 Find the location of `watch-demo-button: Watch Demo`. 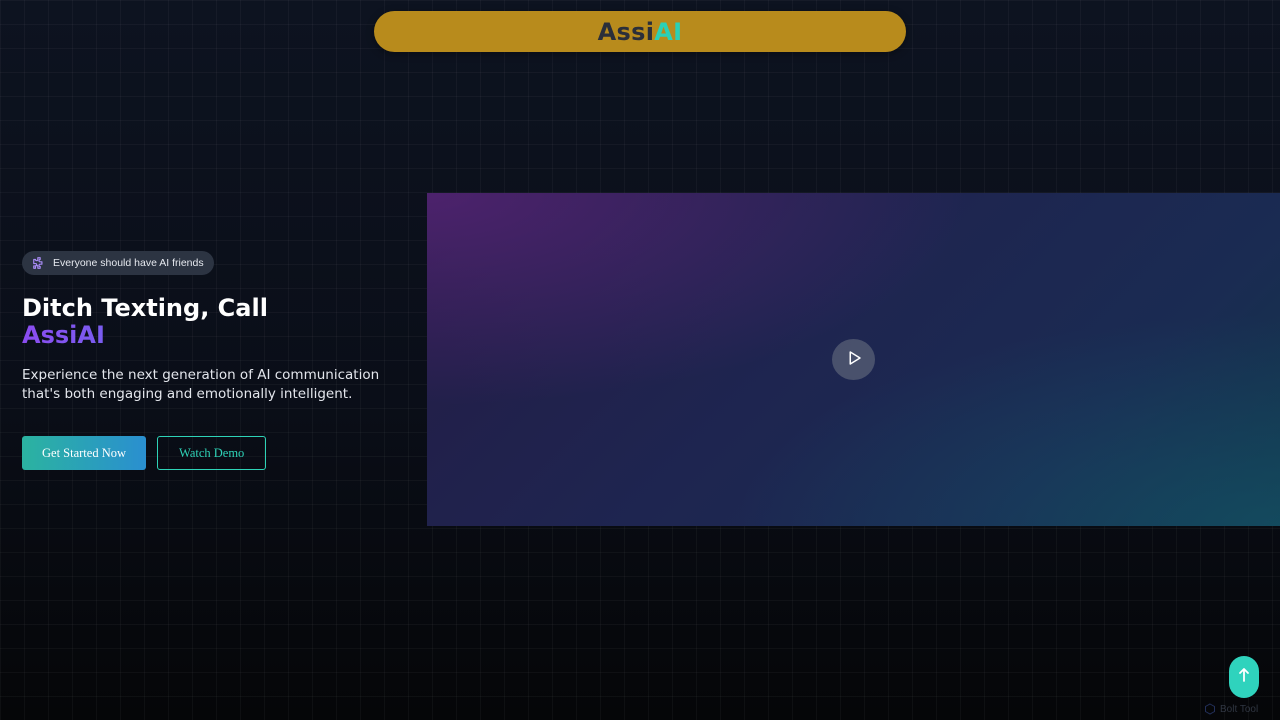

watch-demo-button: Watch Demo is located at coordinates (212, 453).